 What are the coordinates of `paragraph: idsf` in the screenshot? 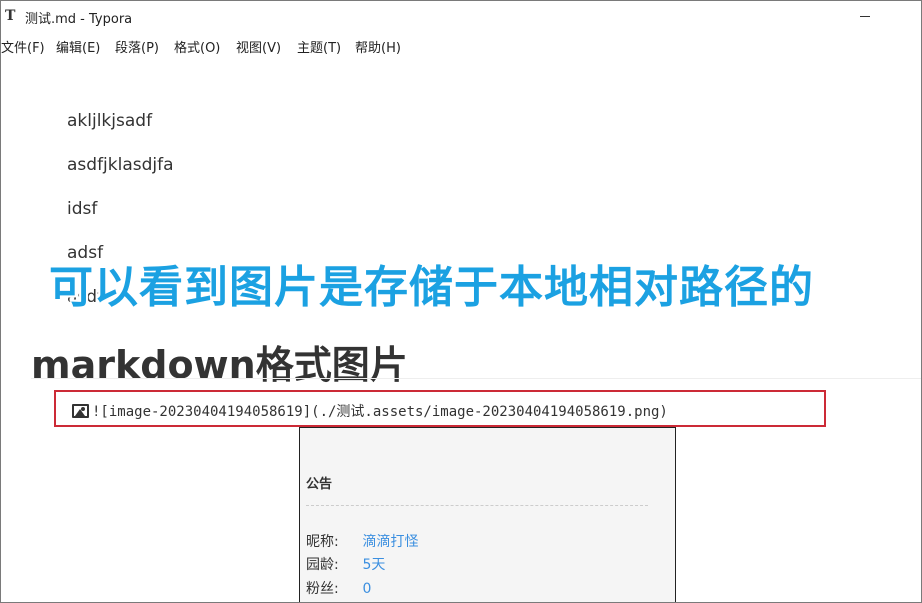 It's located at (82, 209).